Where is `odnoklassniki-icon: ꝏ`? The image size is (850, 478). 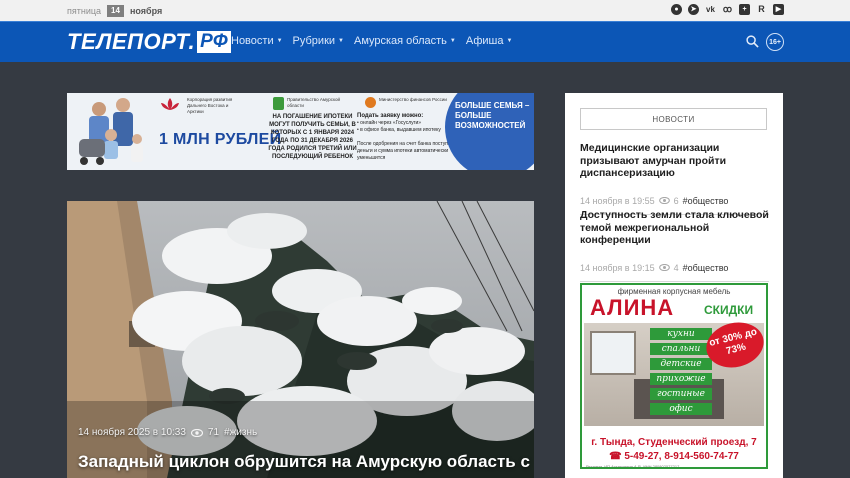 odnoklassniki-icon: ꝏ is located at coordinates (727, 9).